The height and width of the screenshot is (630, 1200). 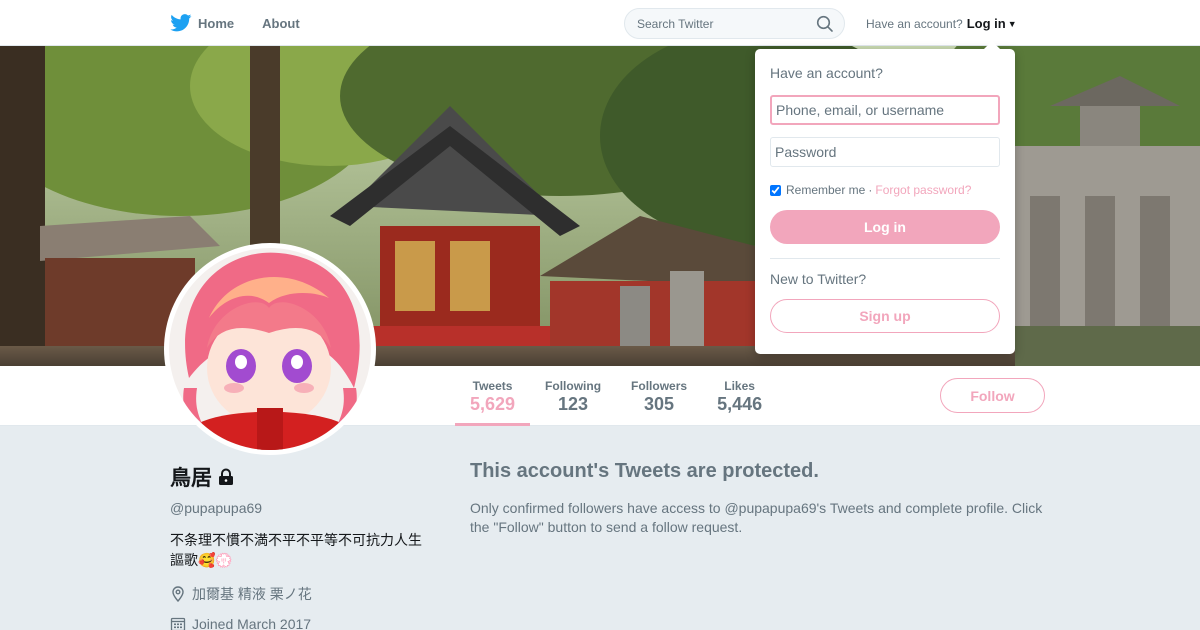 I want to click on stat-following: Following 123, so click(x=573, y=396).